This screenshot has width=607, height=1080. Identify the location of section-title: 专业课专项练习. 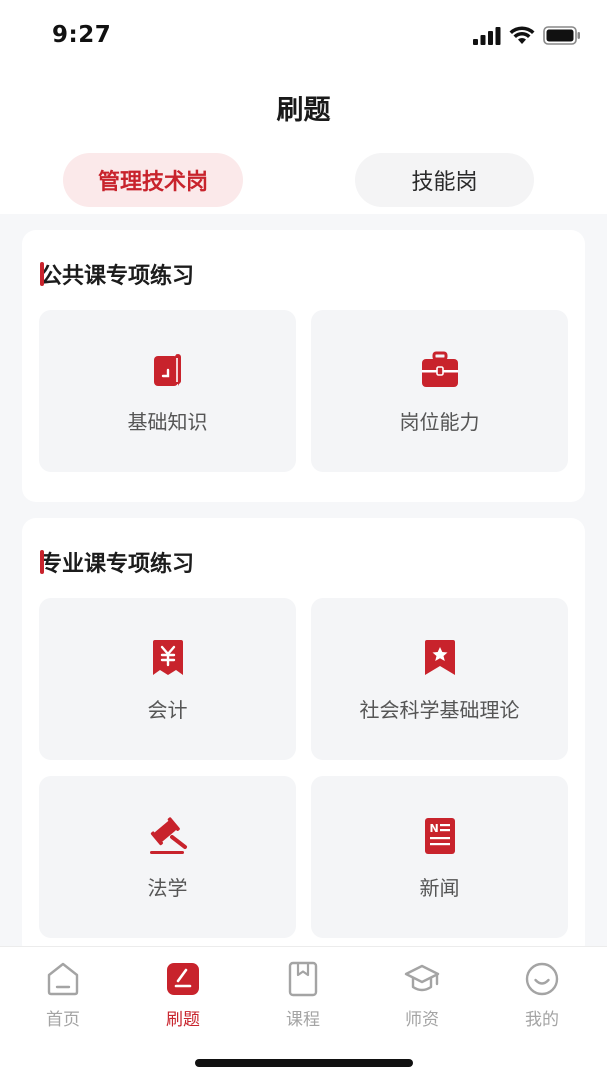
(117, 563).